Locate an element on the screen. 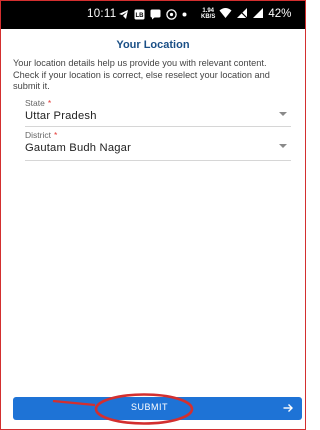 The width and height of the screenshot is (320, 430). district-select: District * Gautam Budh Nagar is located at coordinates (158, 145).